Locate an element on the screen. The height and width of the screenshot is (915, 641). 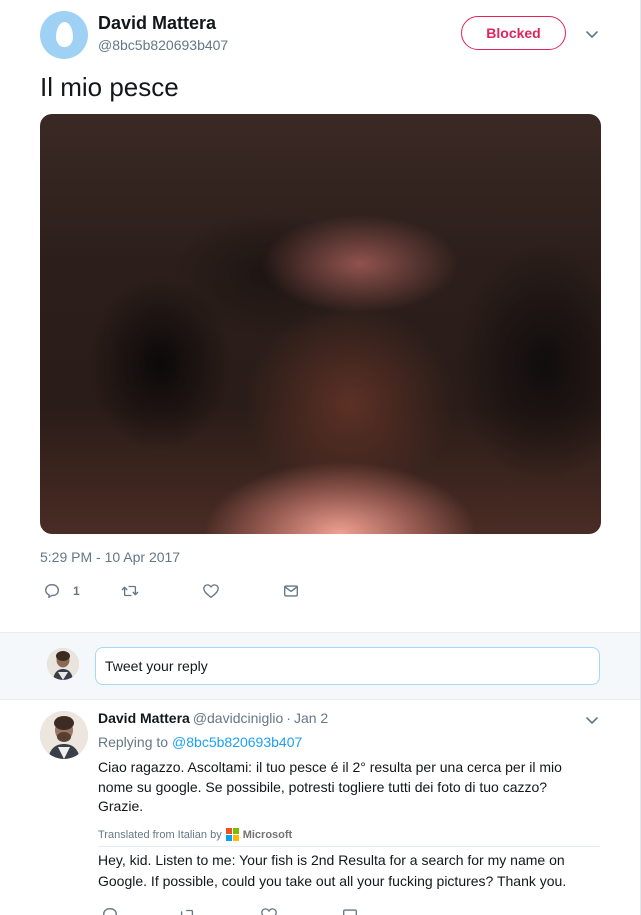
reply-author-handle: @davidciniglio is located at coordinates (238, 718).